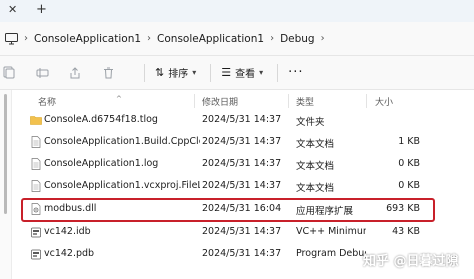 This screenshot has width=474, height=279. Describe the element at coordinates (101, 163) in the screenshot. I see `file-name: ConsoleApplication1.log` at that location.